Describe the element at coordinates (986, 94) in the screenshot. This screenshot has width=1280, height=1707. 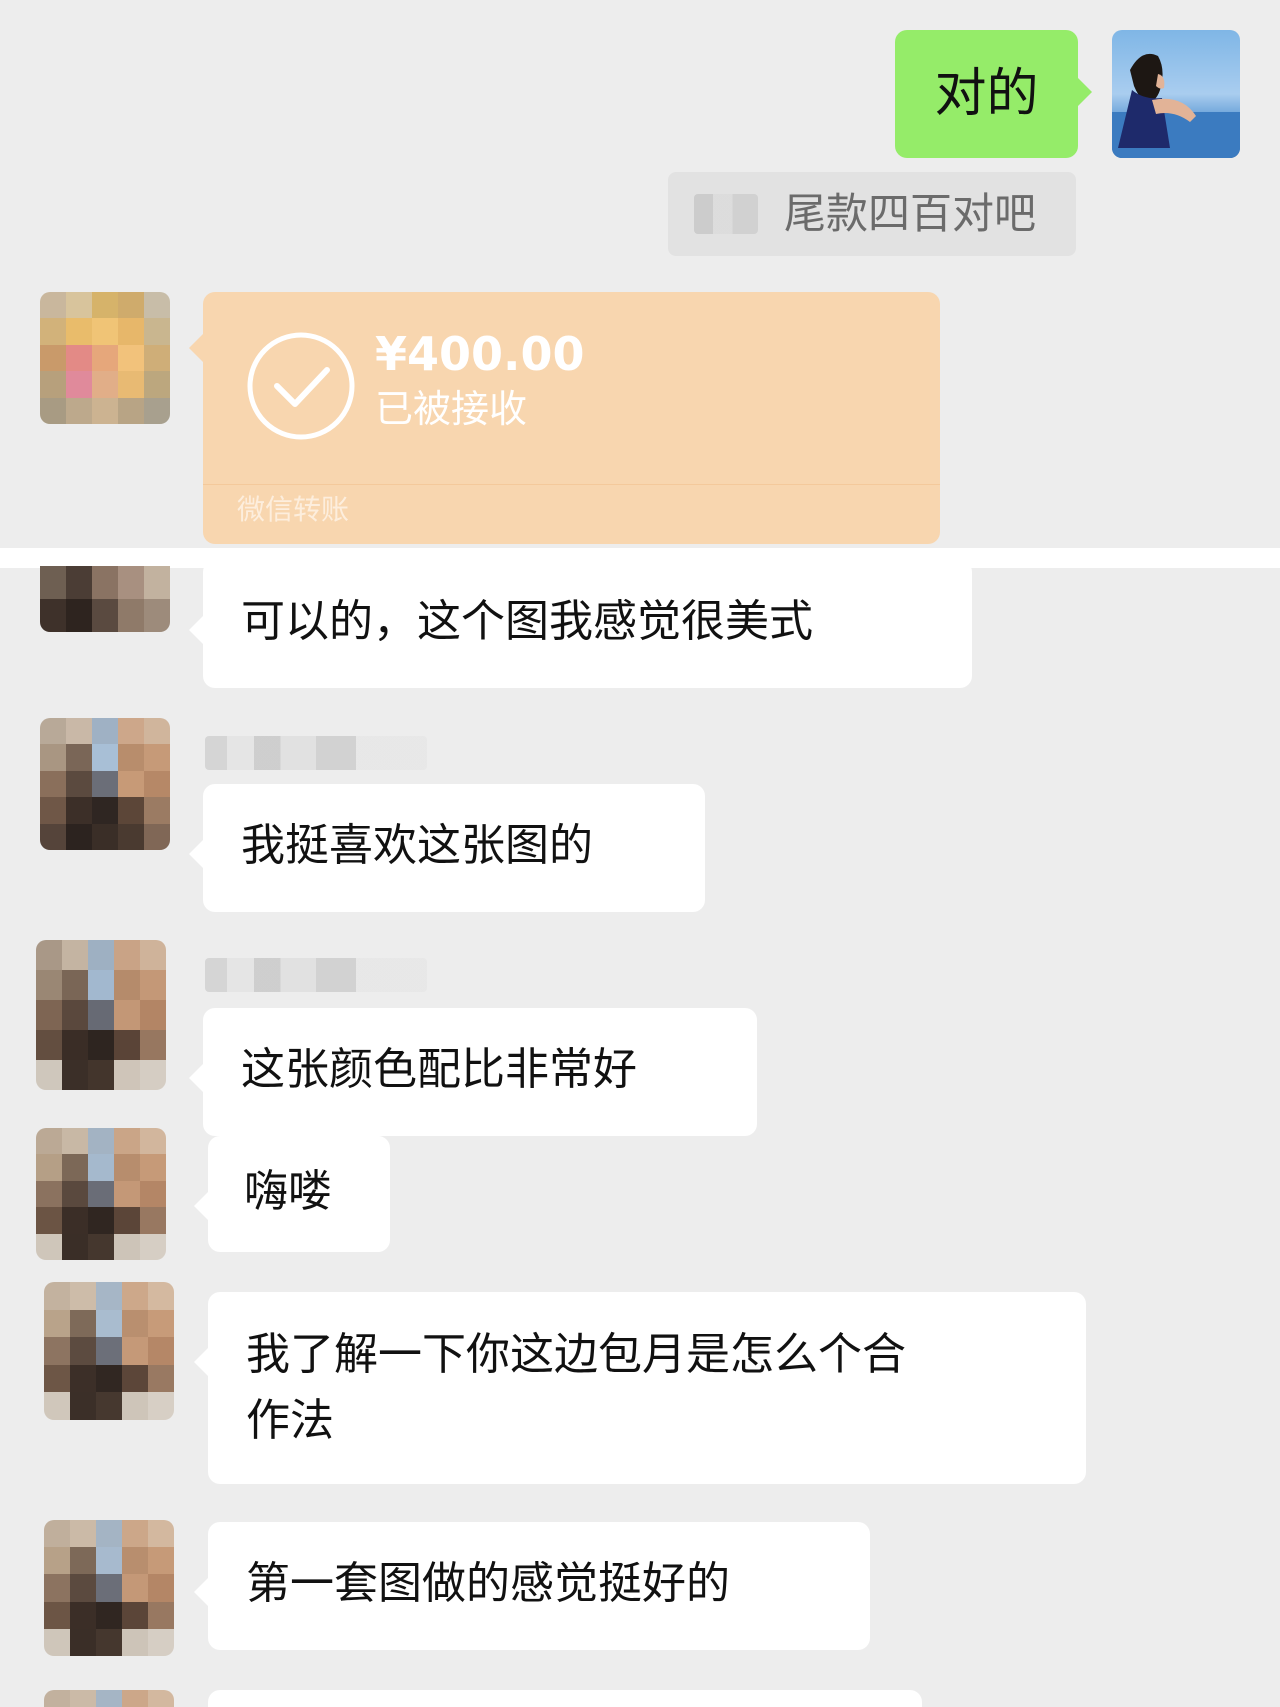
I see `message-text: 对的` at that location.